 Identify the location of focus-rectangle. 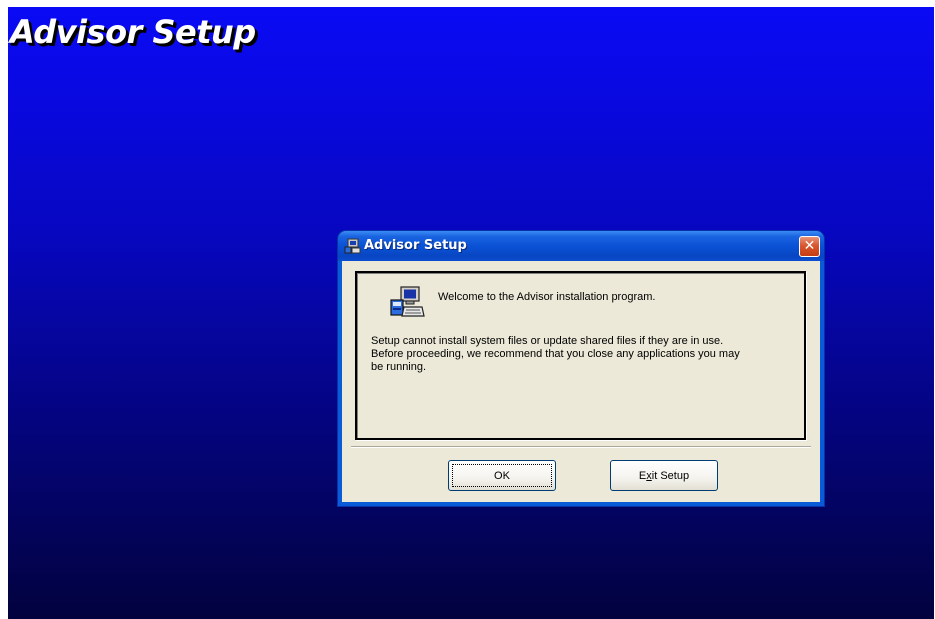
(502, 475).